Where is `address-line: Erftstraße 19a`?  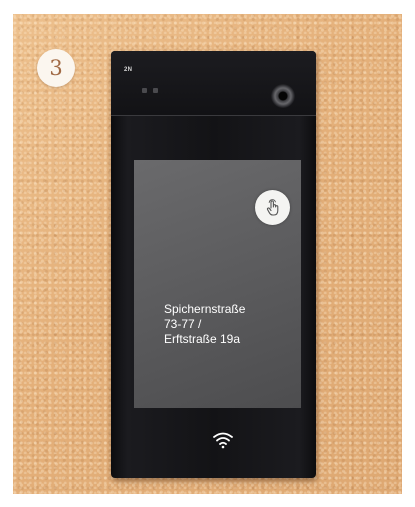 address-line: Erftstraße 19a is located at coordinates (202, 339).